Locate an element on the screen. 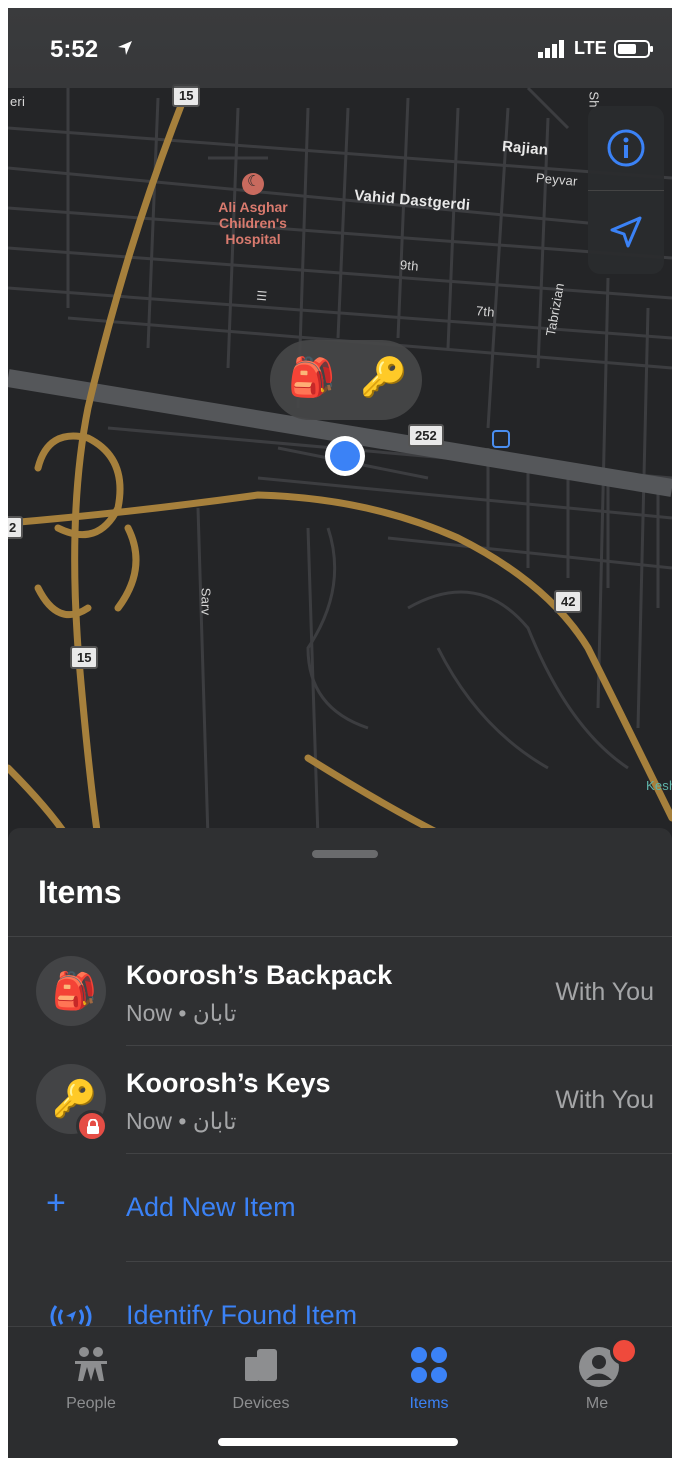 Image resolution: width=680 pixels, height=1466 pixels. info-button is located at coordinates (626, 148).